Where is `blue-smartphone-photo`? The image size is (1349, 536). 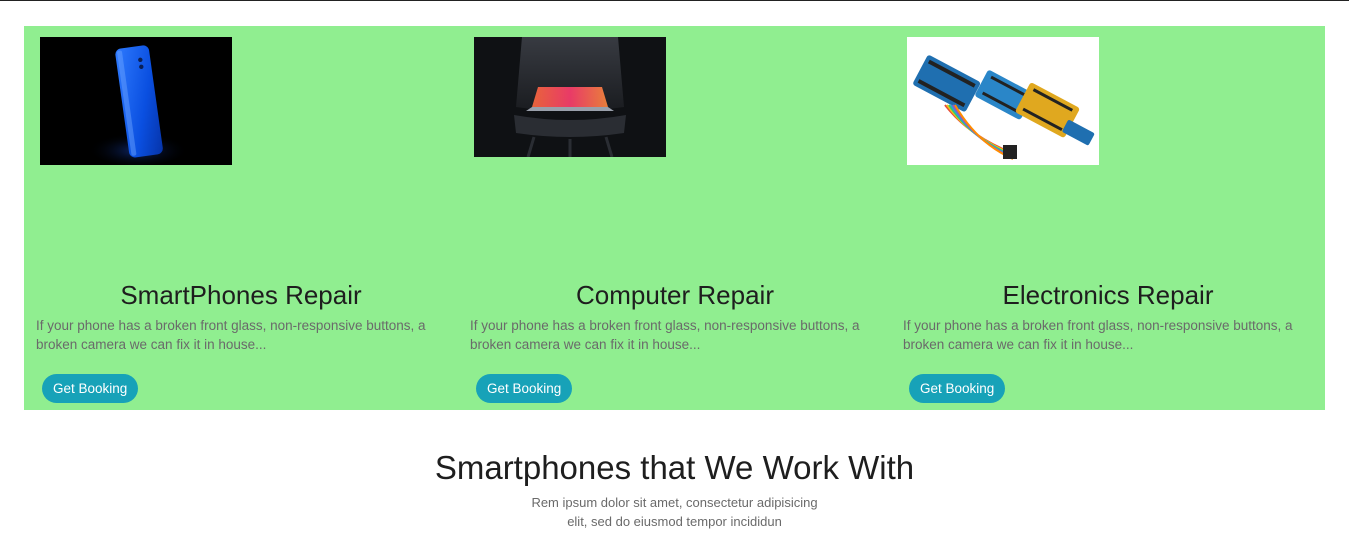
blue-smartphone-photo is located at coordinates (136, 101).